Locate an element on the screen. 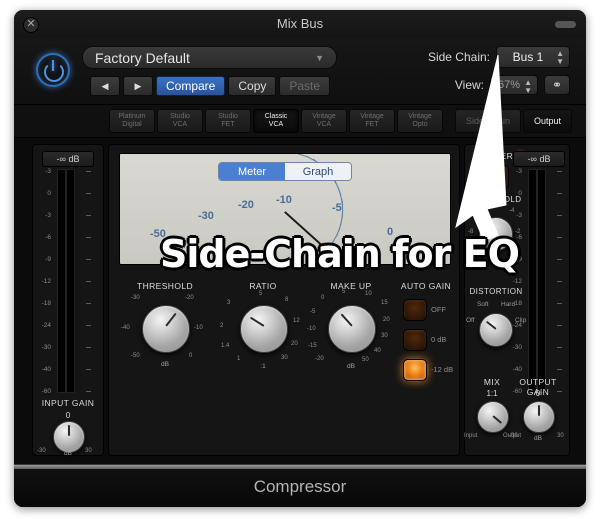 The width and height of the screenshot is (600, 519). vu-meter: -50 -30 -20 -10 -5 0 Meter Graph is located at coordinates (285, 209).